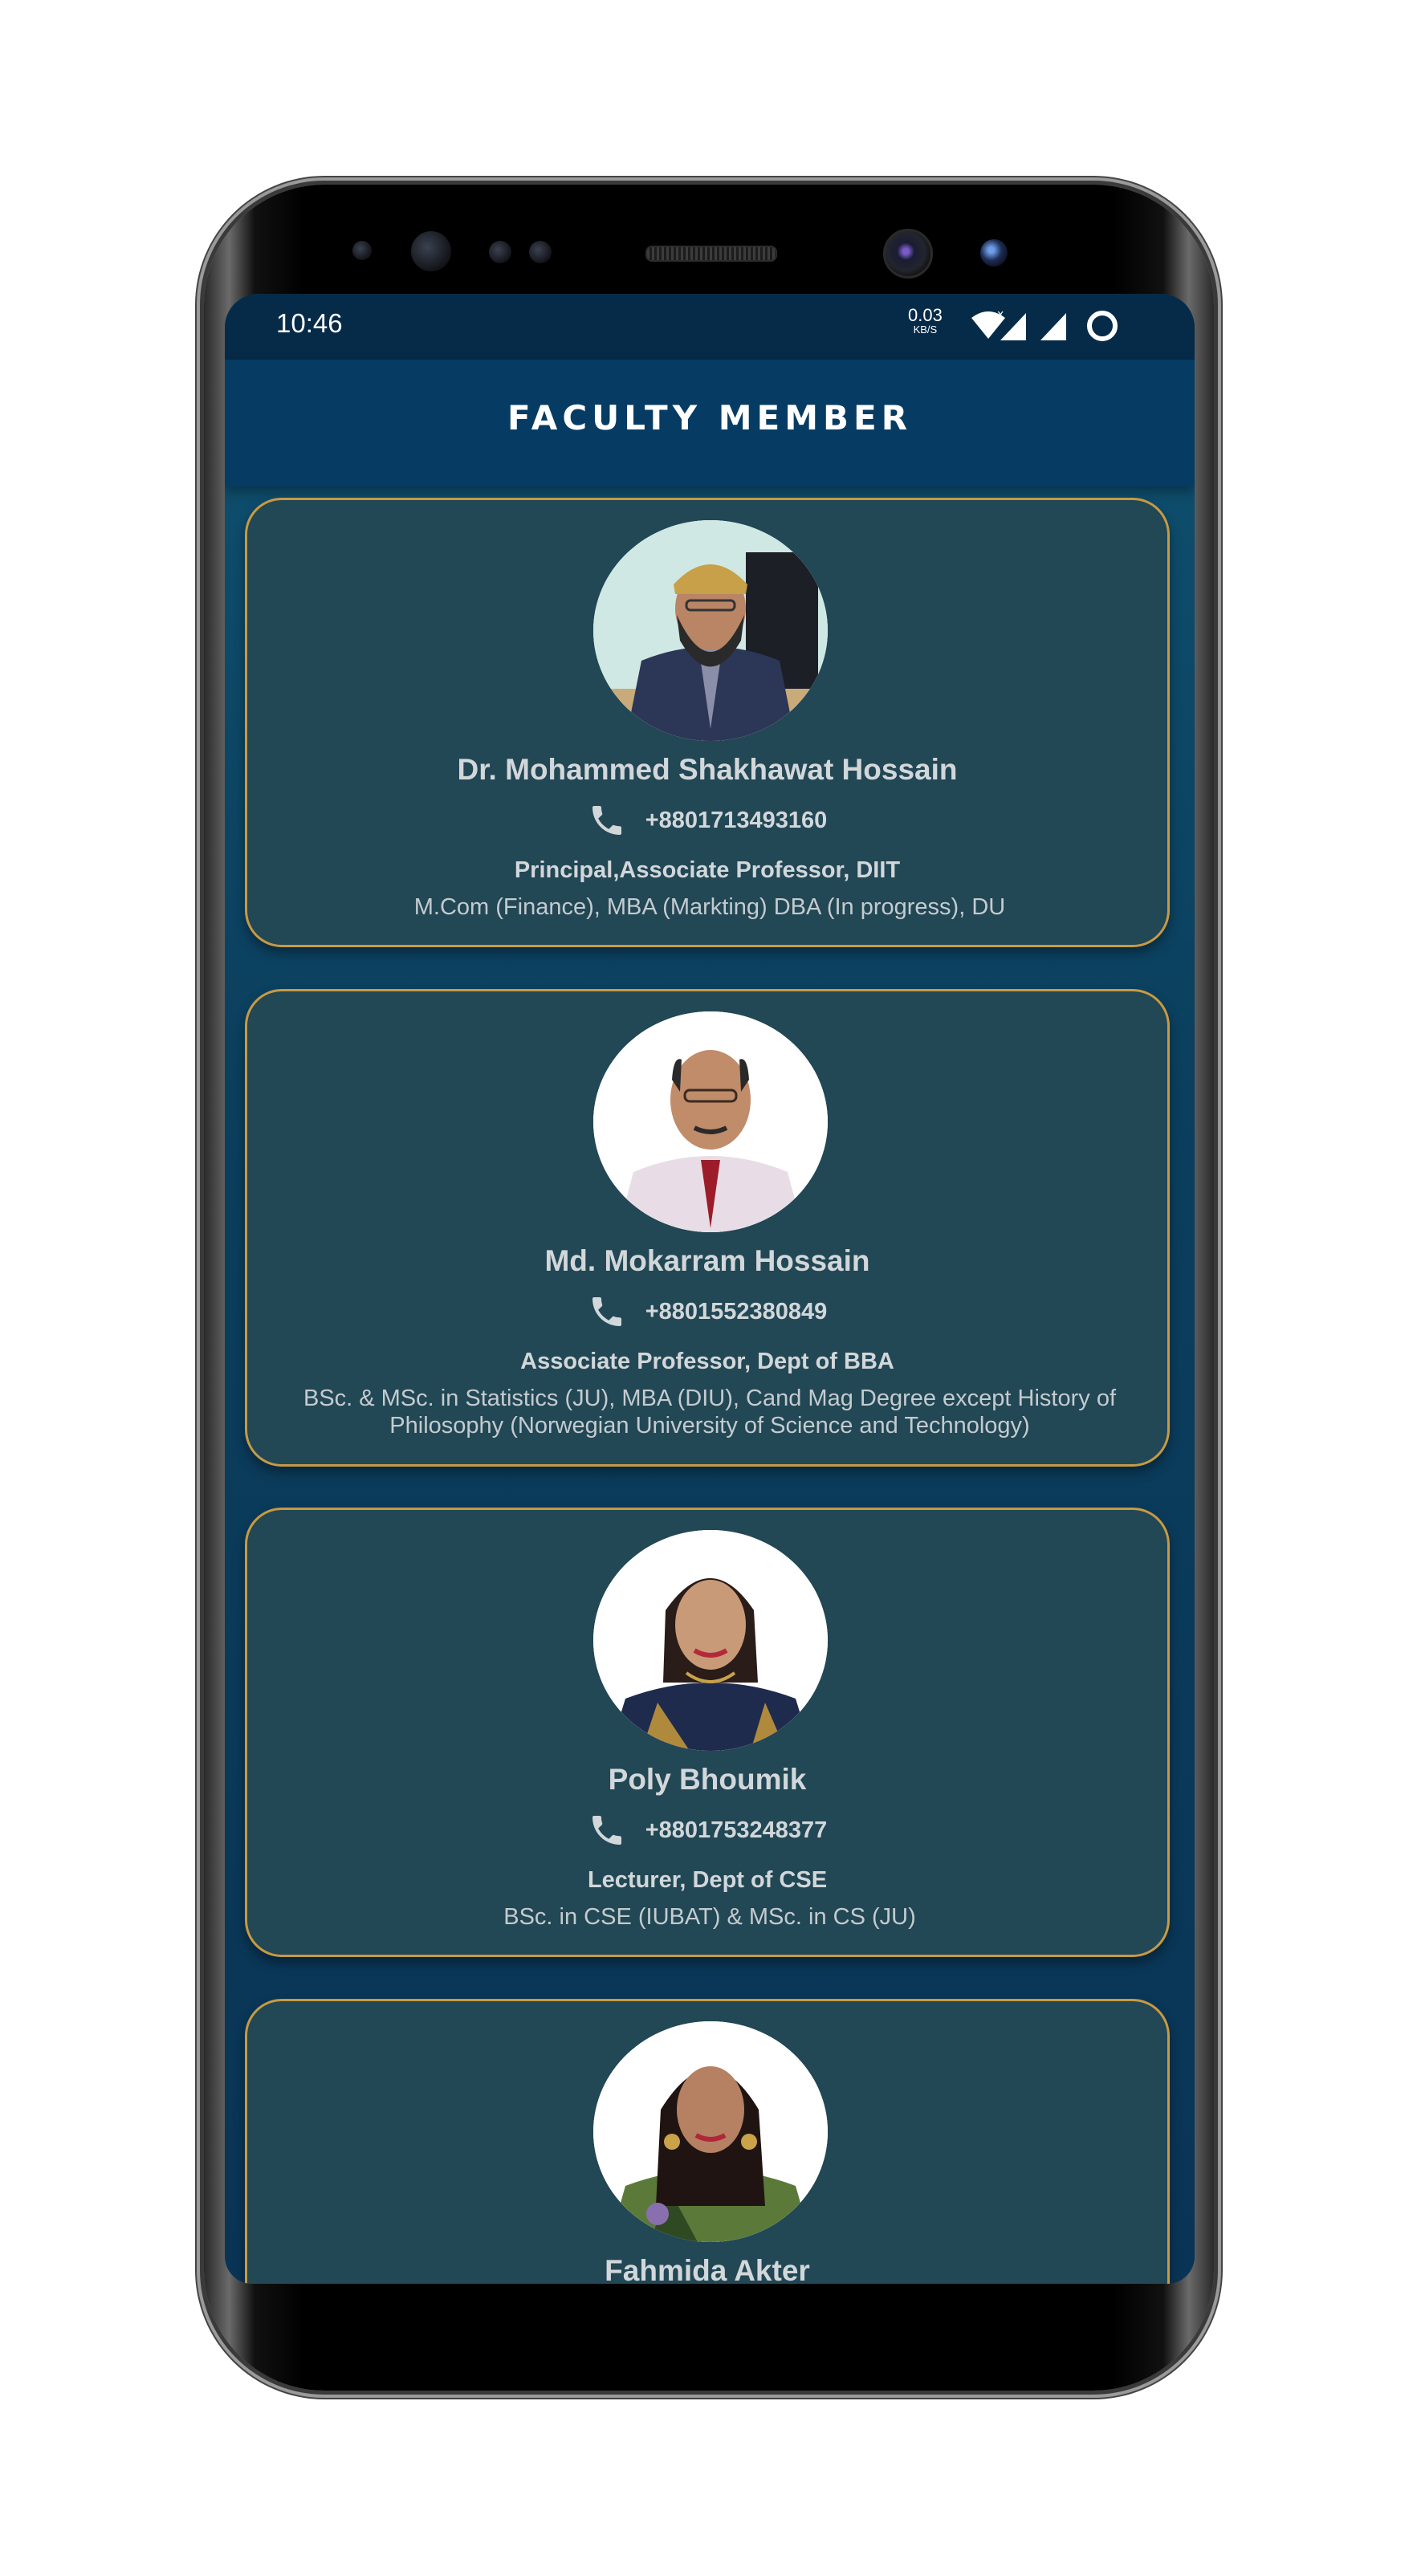 The height and width of the screenshot is (2576, 1417). I want to click on phone-number: +8801753248377, so click(736, 1831).